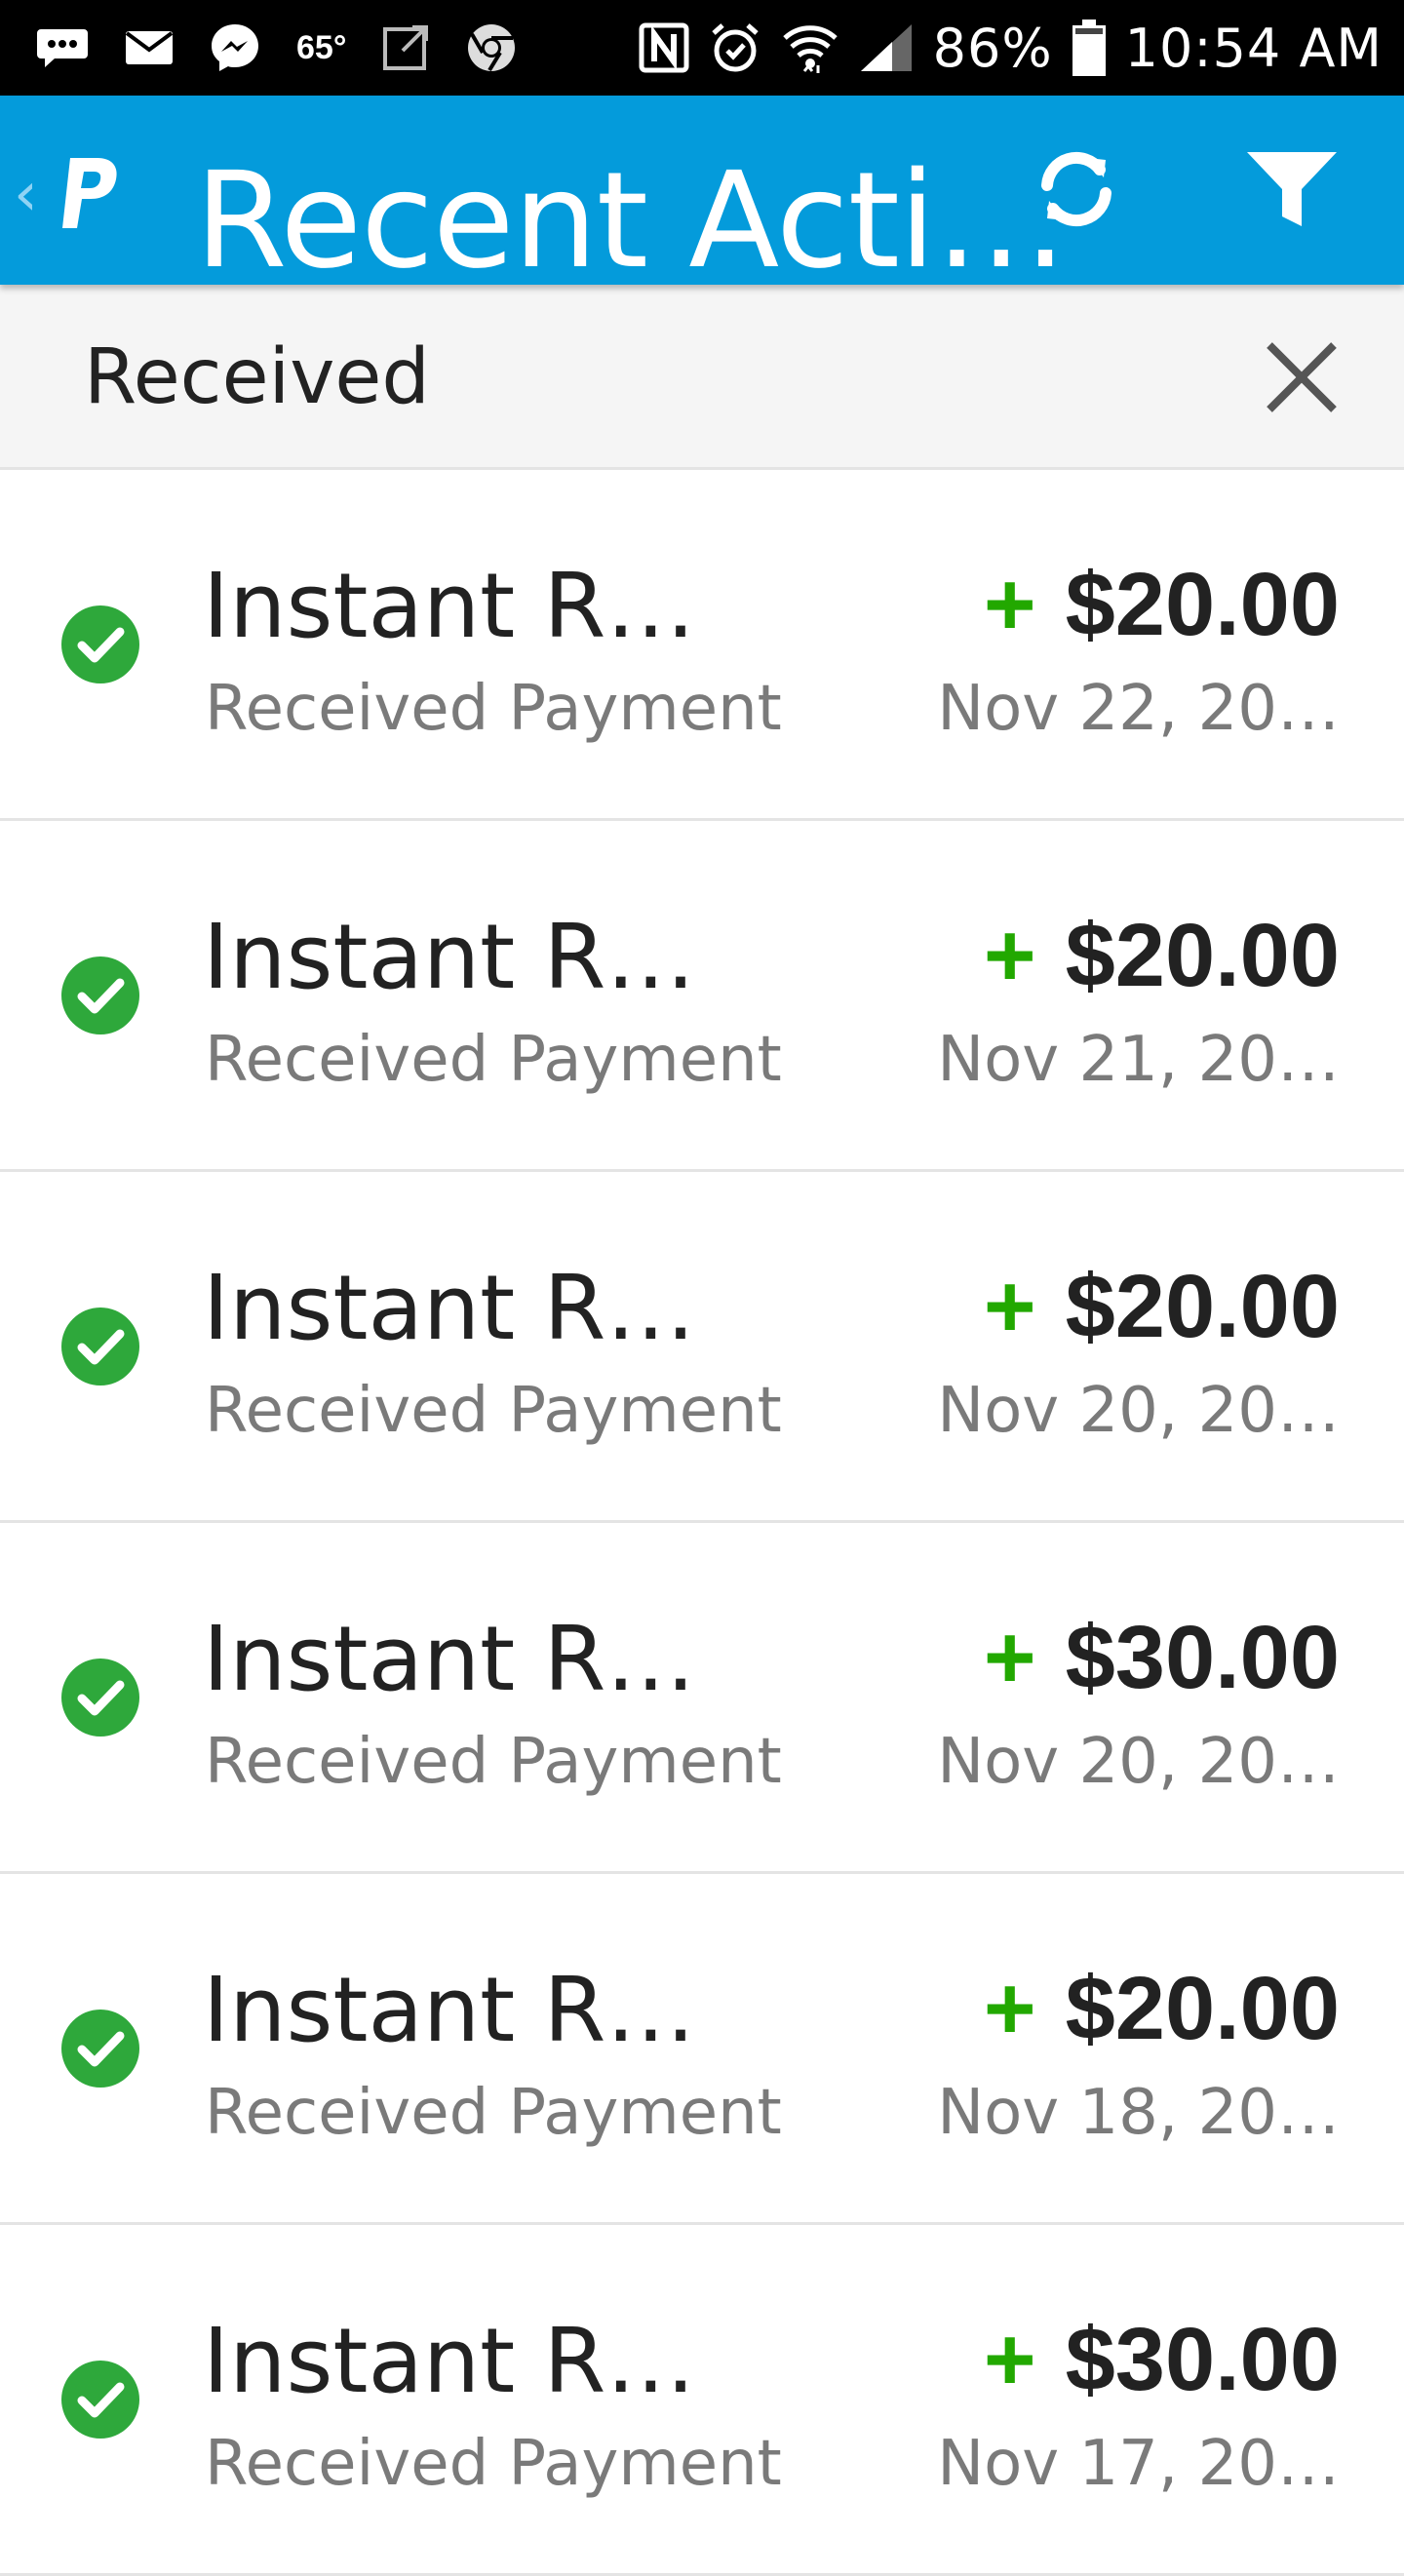 The image size is (1404, 2576). I want to click on battery-percent: 86%, so click(992, 48).